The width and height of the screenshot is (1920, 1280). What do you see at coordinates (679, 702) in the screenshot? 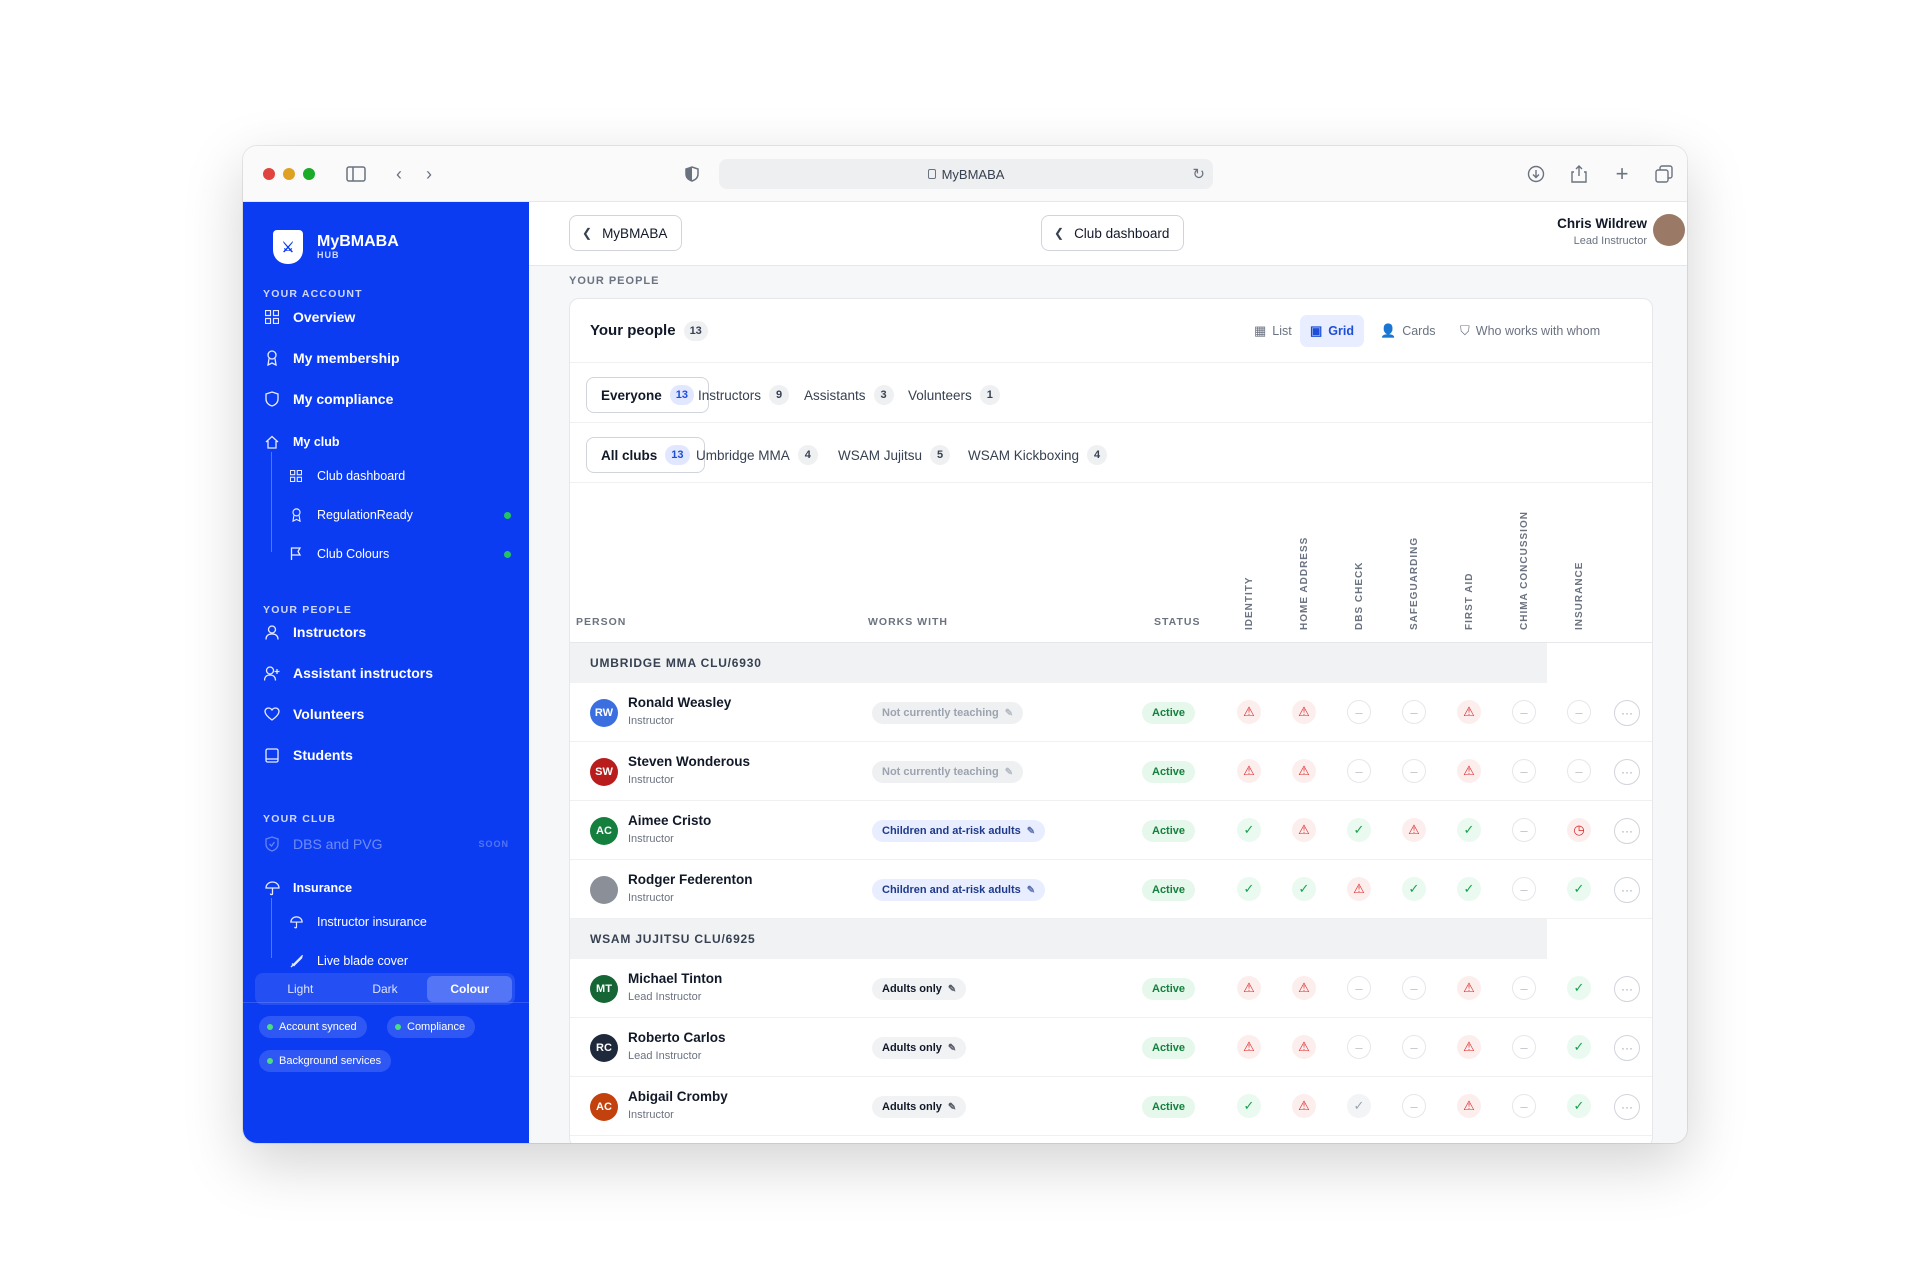
I see `person-name: Ronald Weasley` at bounding box center [679, 702].